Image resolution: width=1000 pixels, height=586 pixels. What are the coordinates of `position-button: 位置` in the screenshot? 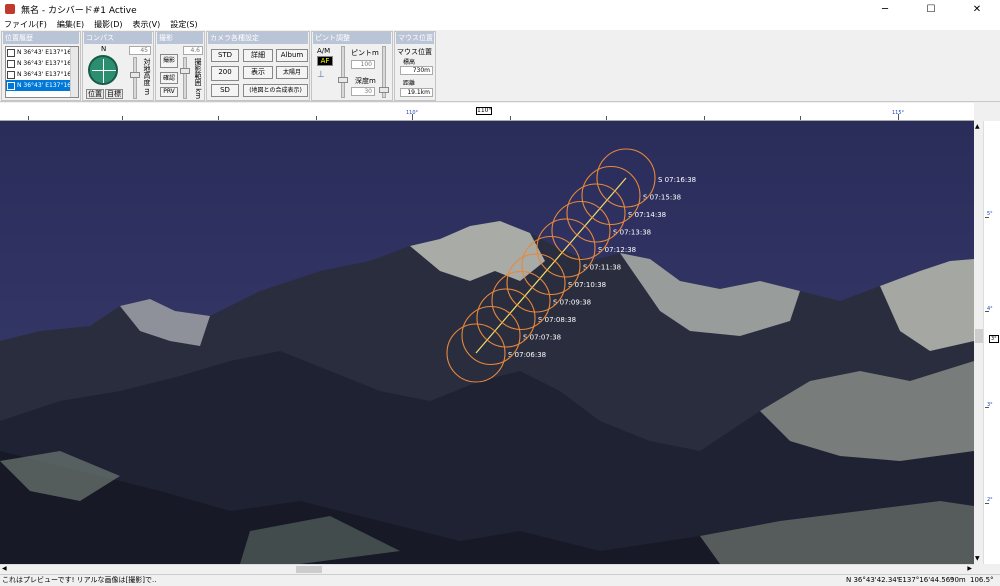 It's located at (95, 94).